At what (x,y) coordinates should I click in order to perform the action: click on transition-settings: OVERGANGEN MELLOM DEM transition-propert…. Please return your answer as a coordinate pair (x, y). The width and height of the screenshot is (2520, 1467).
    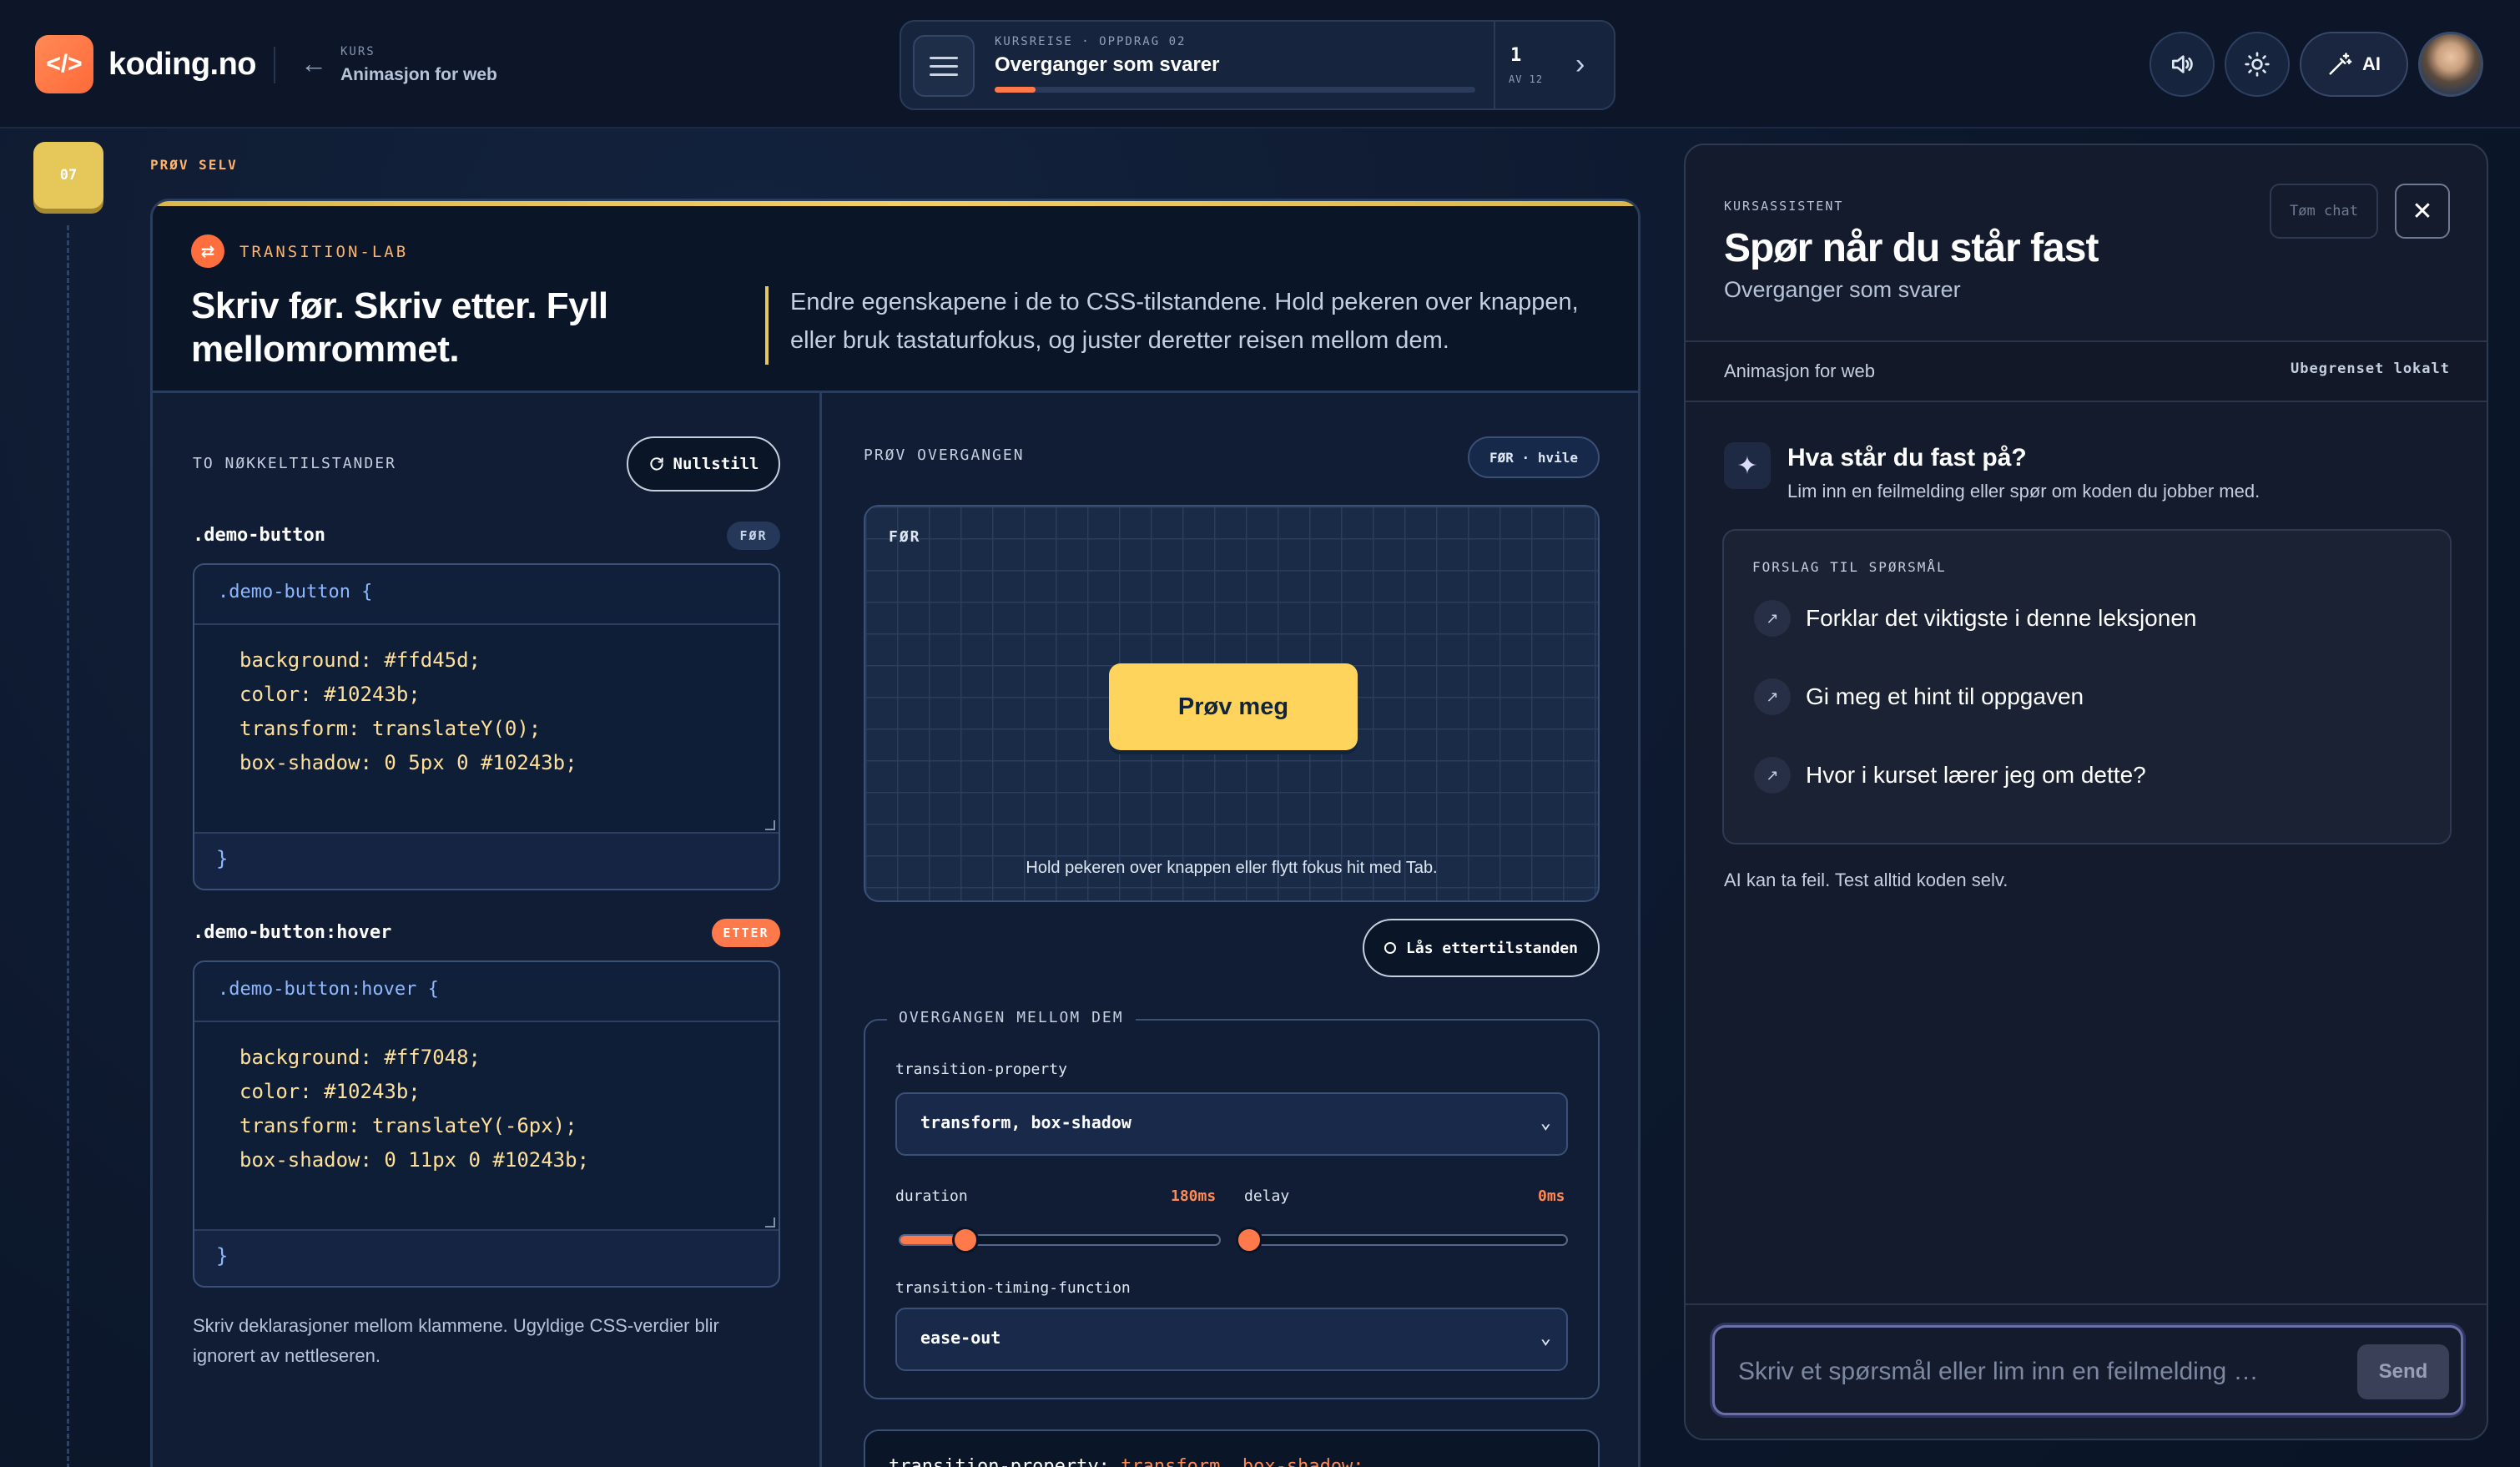
    Looking at the image, I should click on (1232, 1204).